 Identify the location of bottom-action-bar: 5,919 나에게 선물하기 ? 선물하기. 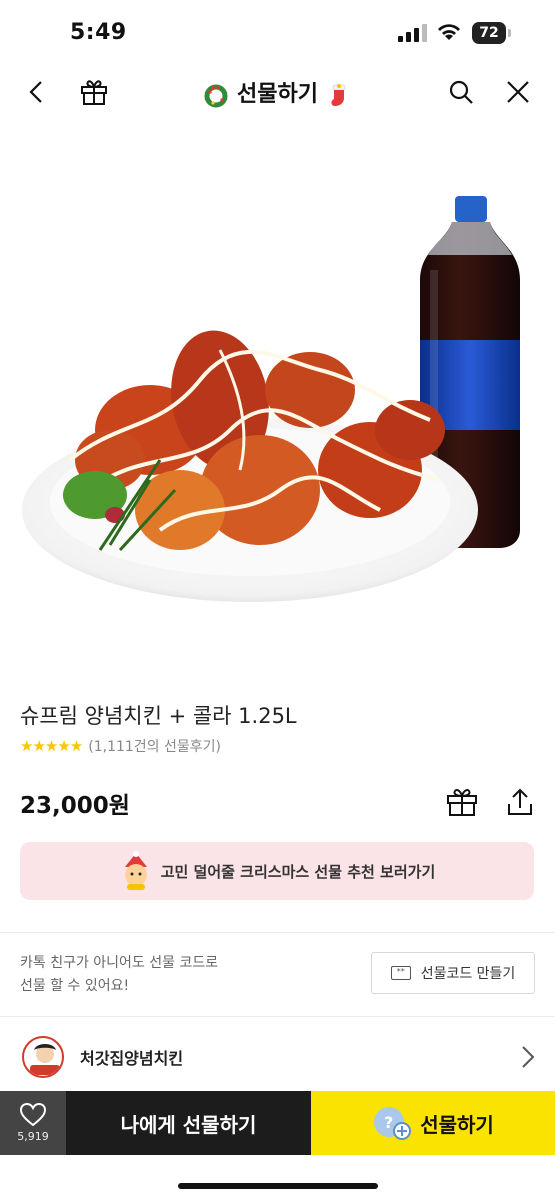
(277, 1123).